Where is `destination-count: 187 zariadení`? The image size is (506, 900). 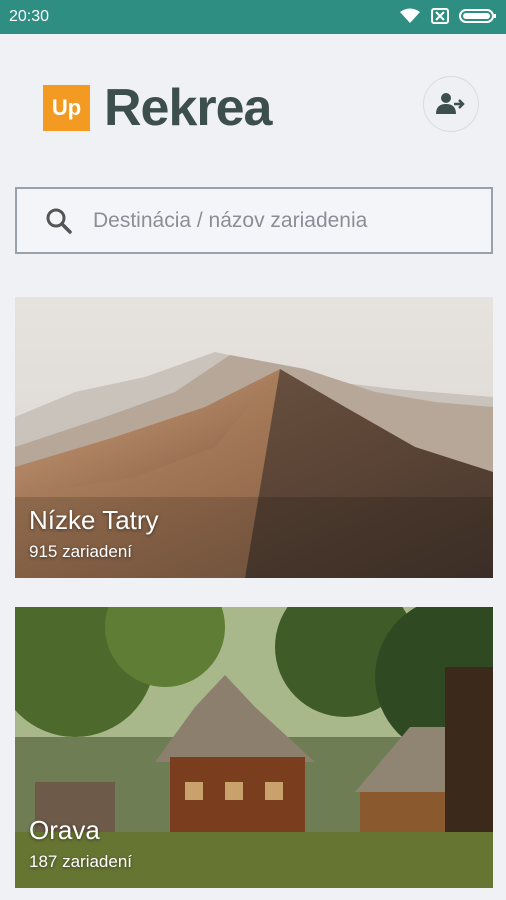 destination-count: 187 zariadení is located at coordinates (81, 861).